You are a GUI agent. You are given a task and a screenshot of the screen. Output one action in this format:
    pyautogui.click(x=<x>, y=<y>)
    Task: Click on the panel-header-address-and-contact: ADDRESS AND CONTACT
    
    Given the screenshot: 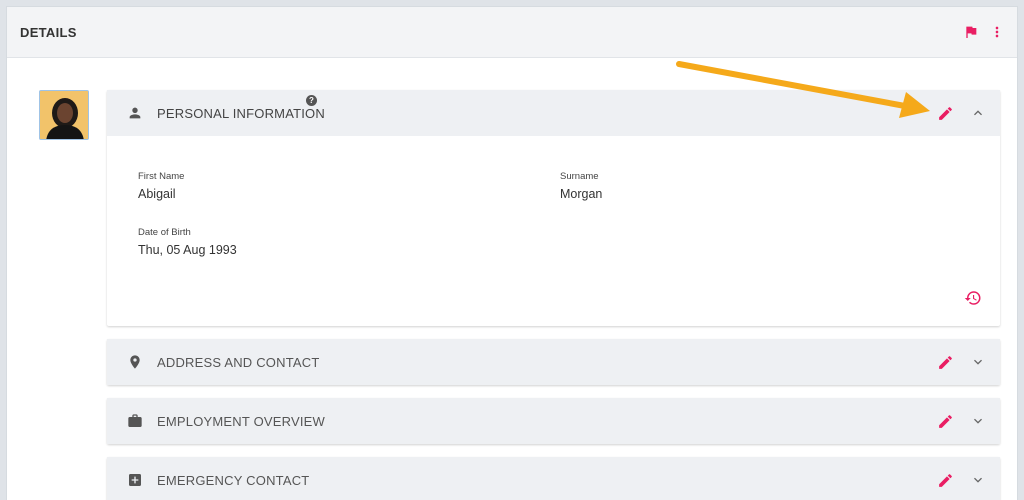 What is the action you would take?
    pyautogui.click(x=553, y=362)
    